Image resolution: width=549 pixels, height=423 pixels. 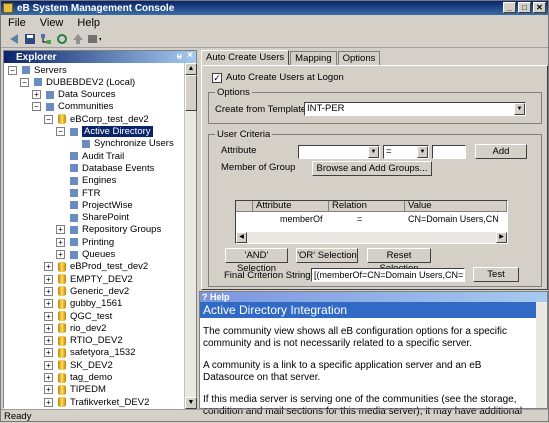 What do you see at coordinates (83, 304) in the screenshot?
I see `tree-node: + gubby_1561` at bounding box center [83, 304].